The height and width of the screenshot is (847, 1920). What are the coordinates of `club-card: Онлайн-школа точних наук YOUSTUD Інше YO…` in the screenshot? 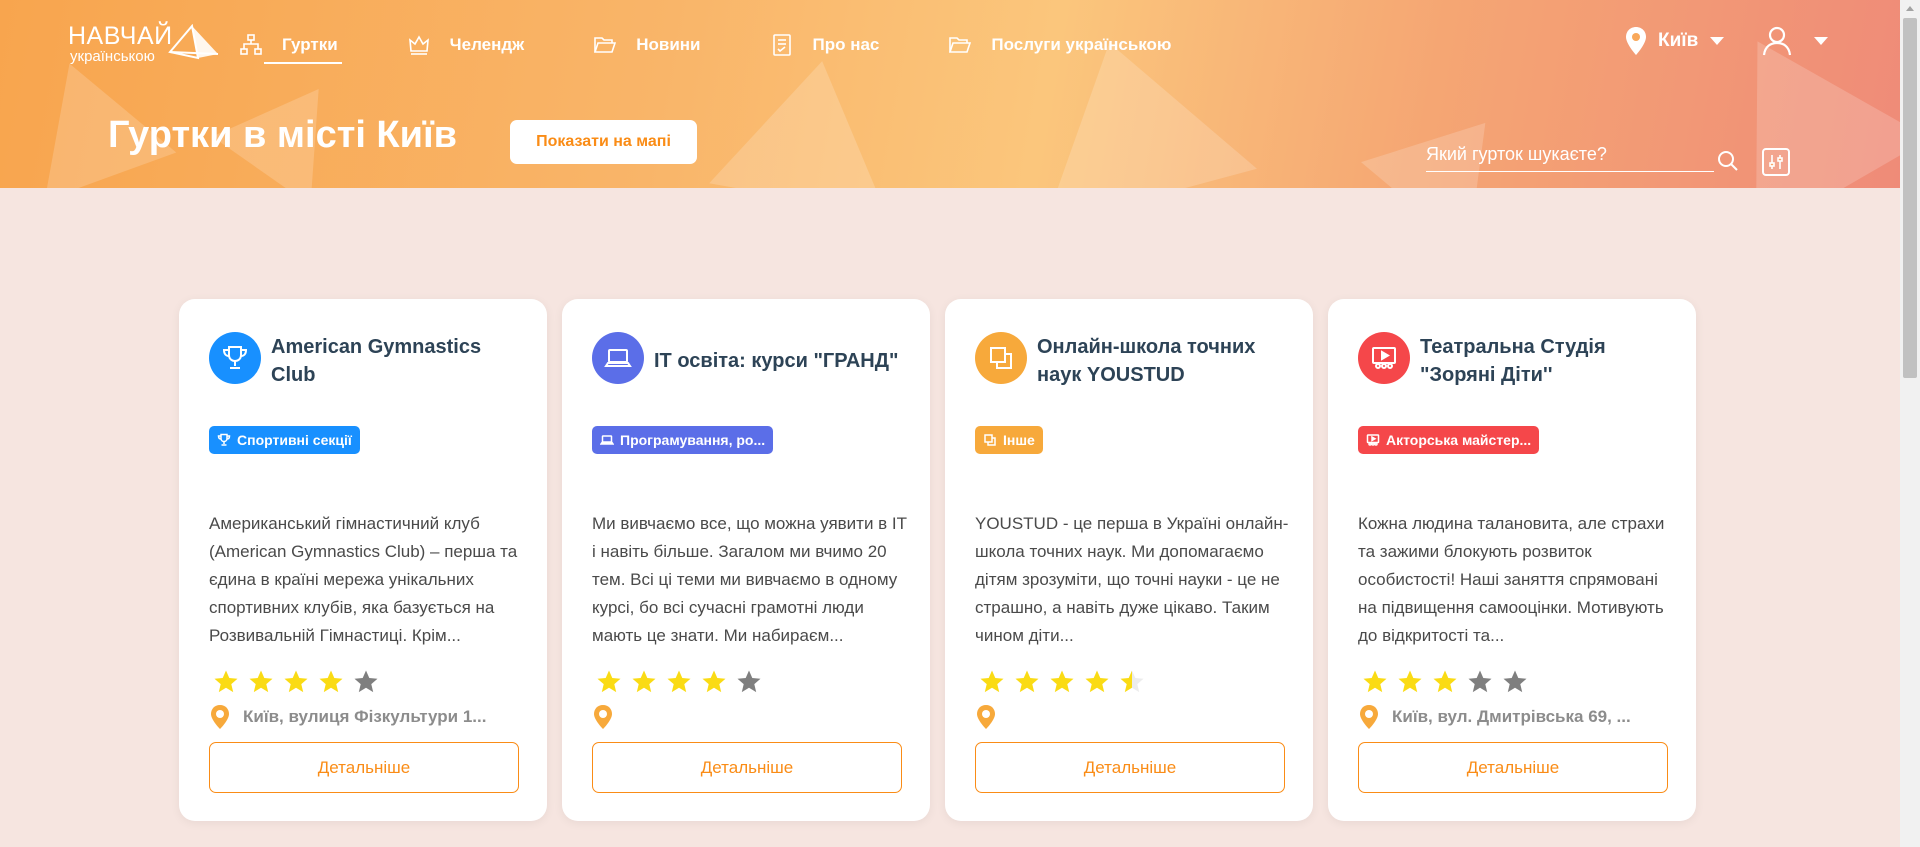 It's located at (1129, 560).